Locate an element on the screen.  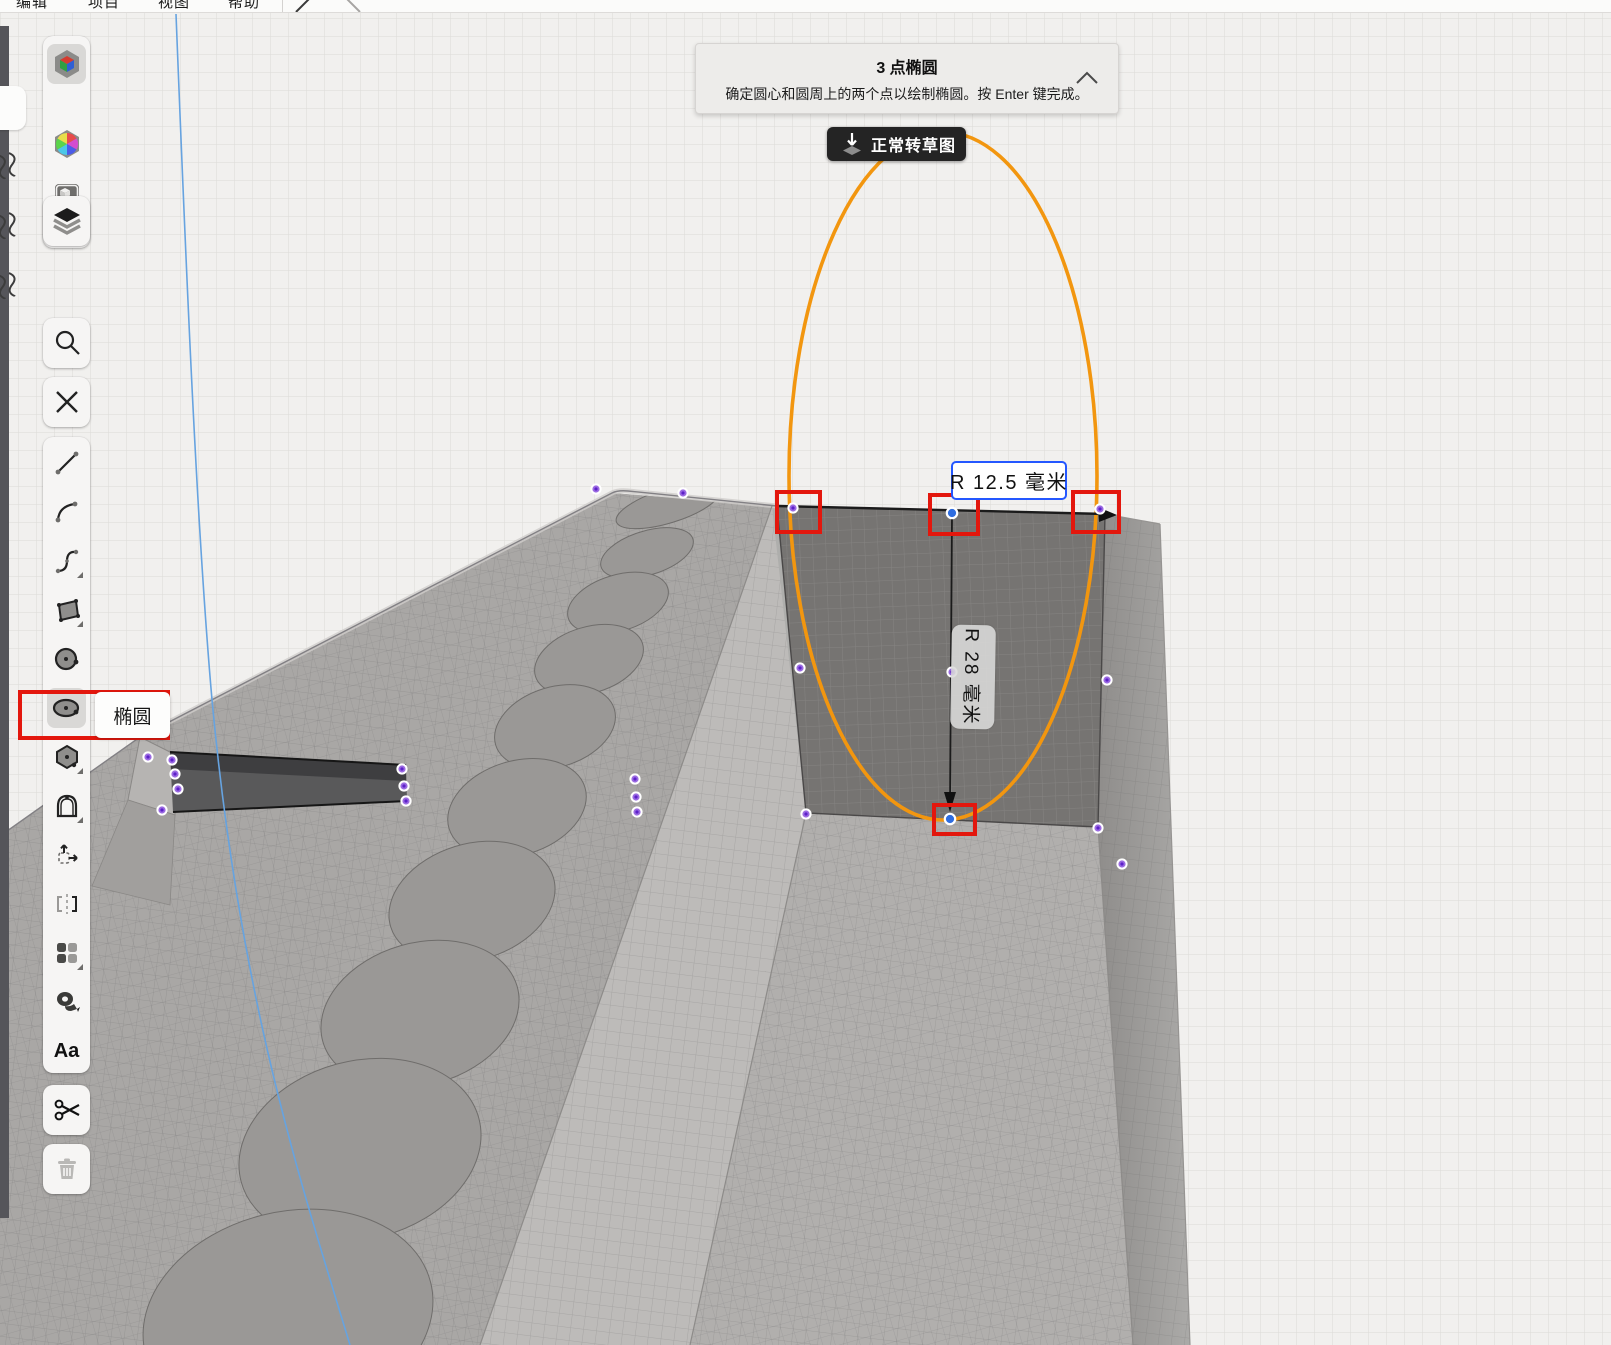
mirror-tool-button is located at coordinates (66, 904).